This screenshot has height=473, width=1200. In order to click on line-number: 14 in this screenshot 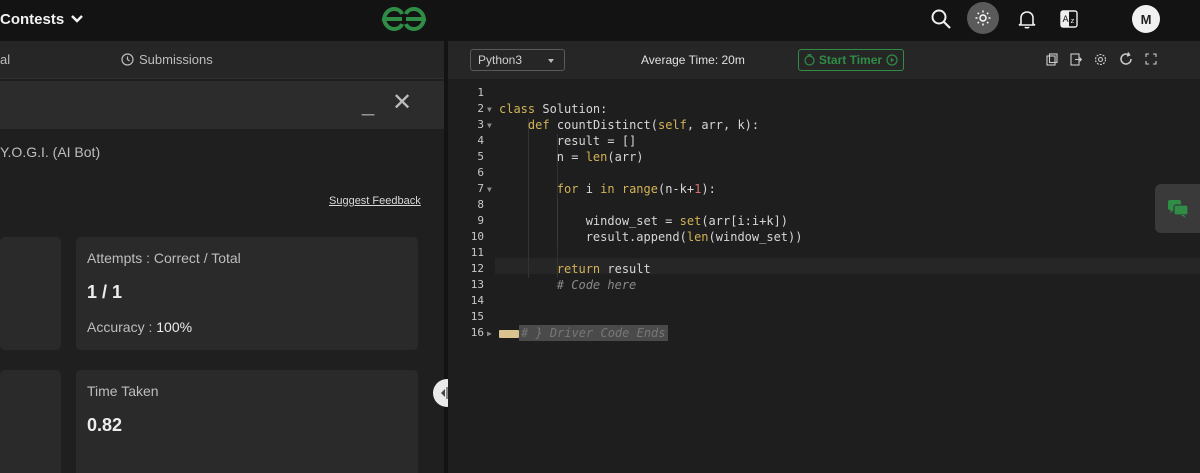, I will do `click(477, 300)`.